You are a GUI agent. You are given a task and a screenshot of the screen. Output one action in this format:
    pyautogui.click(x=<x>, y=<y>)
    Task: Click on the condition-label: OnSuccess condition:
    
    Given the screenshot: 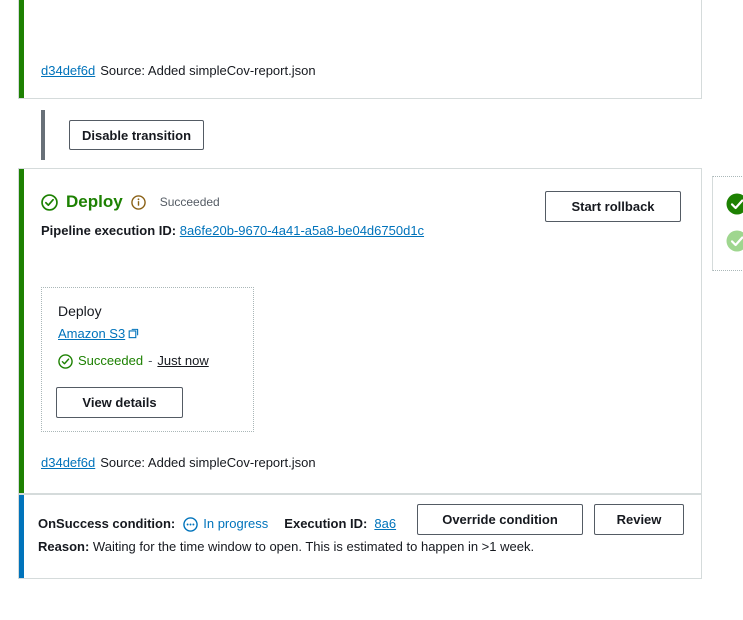 What is the action you would take?
    pyautogui.click(x=107, y=523)
    